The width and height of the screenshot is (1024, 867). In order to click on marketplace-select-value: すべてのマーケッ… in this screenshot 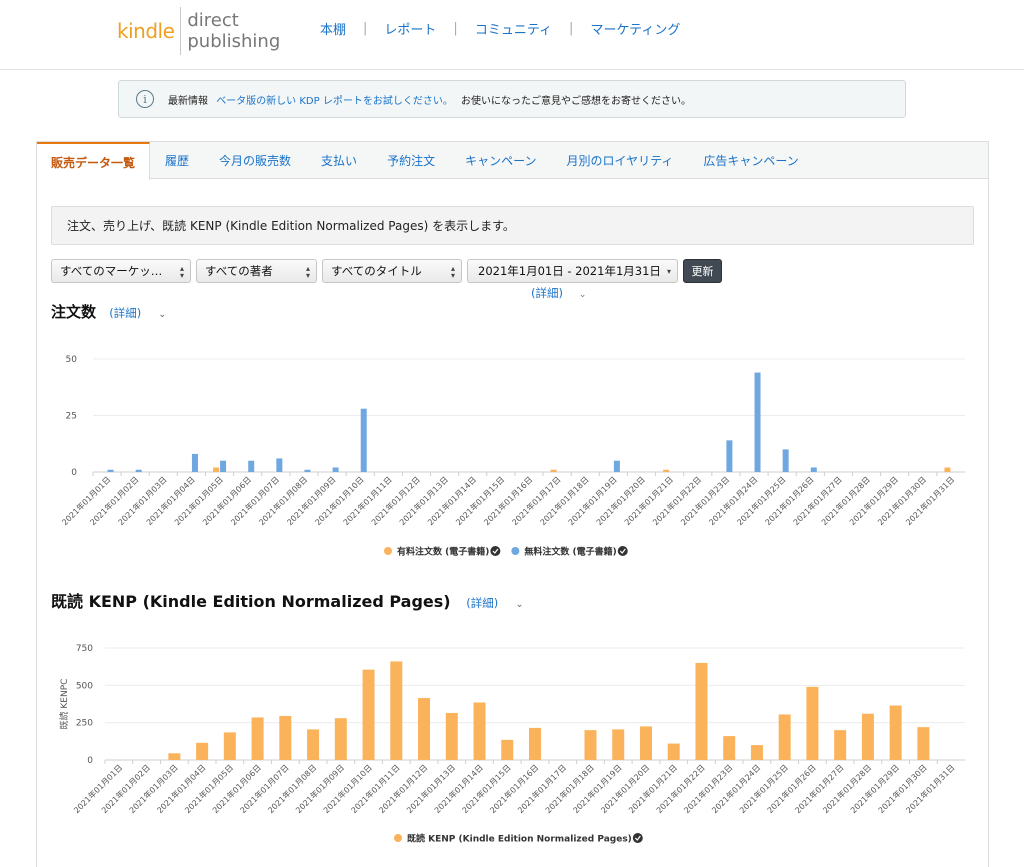, I will do `click(111, 271)`.